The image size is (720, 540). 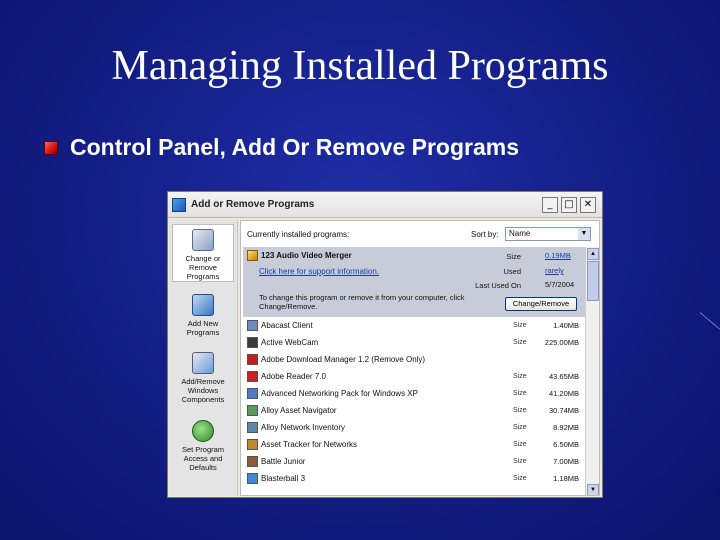 What do you see at coordinates (203, 328) in the screenshot?
I see `sidebar-item-label: Add New Programs` at bounding box center [203, 328].